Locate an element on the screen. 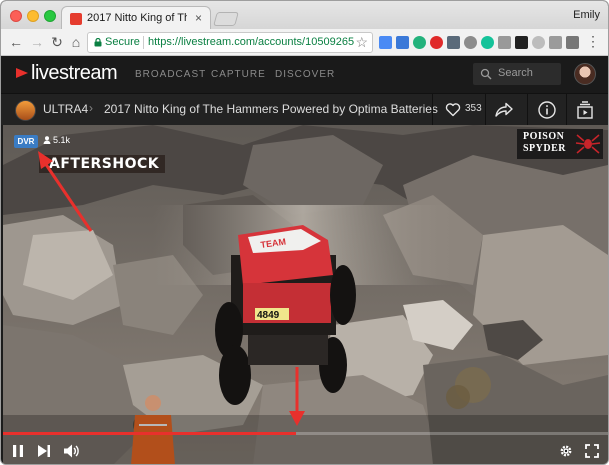 This screenshot has width=609, height=465. playlist-icon is located at coordinates (585, 110).